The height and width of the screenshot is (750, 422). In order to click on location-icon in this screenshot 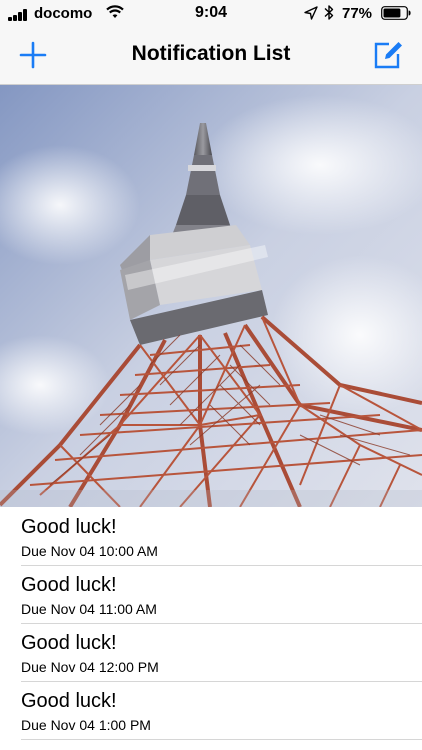, I will do `click(311, 13)`.